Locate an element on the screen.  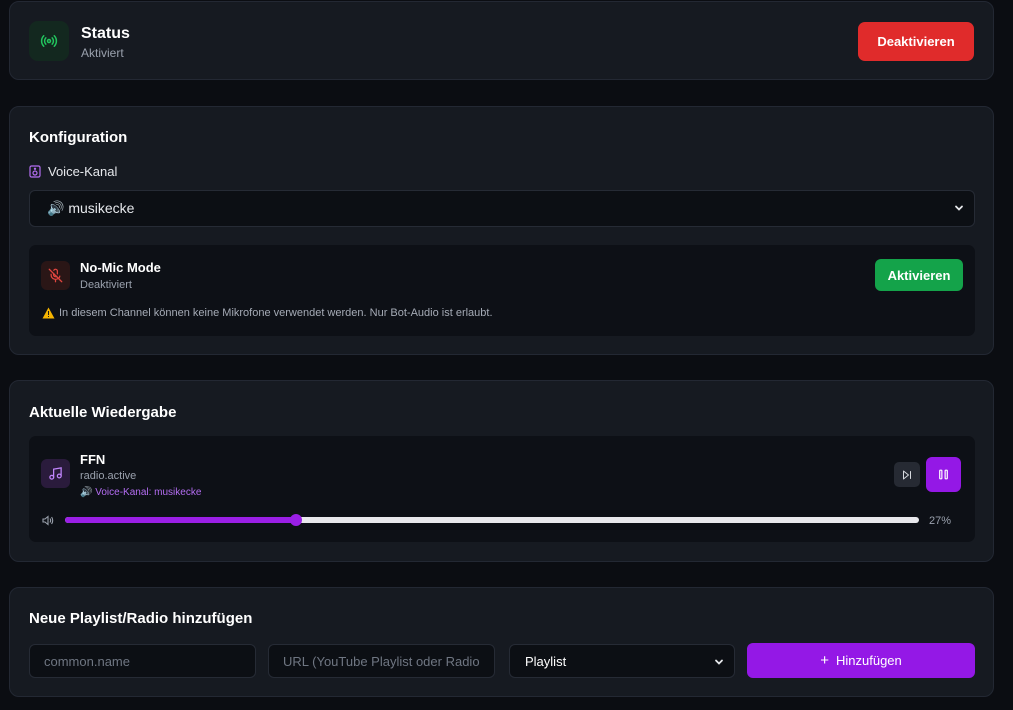
add-playlist-title: Neue Playlist/Radio hinzufügen is located at coordinates (141, 618).